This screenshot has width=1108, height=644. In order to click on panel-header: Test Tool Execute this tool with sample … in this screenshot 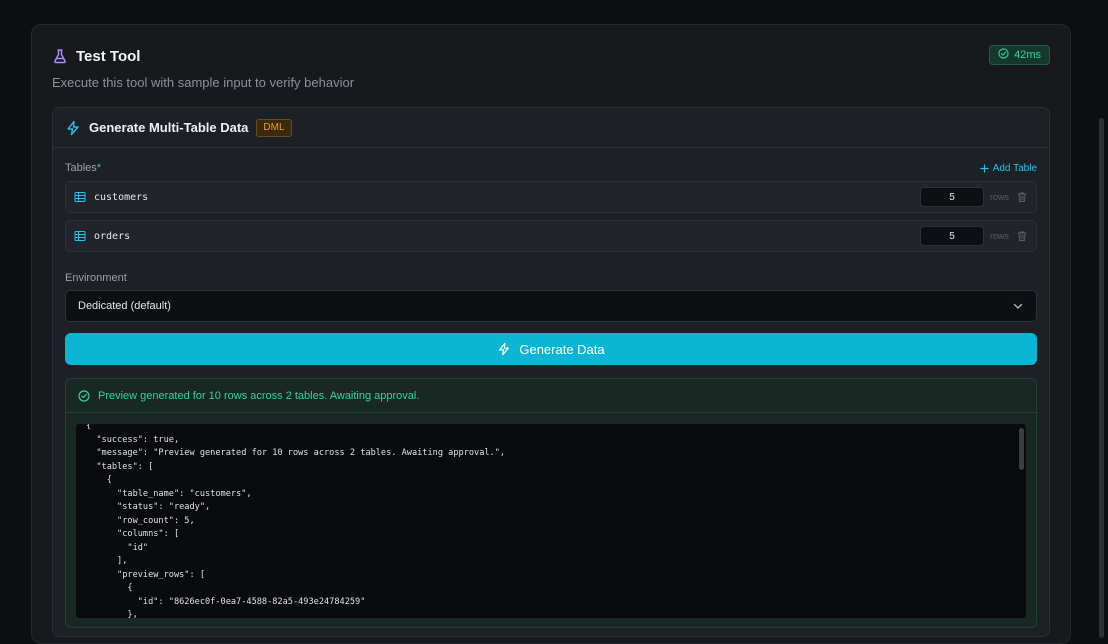, I will do `click(551, 67)`.